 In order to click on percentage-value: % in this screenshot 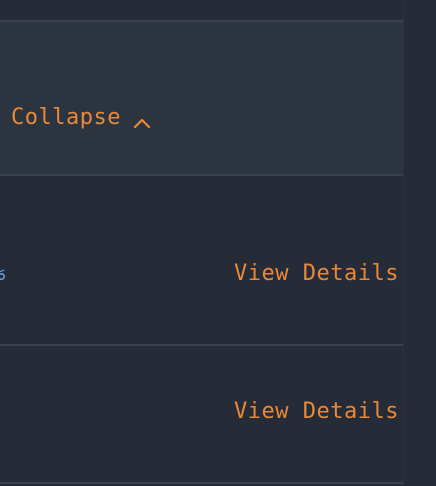, I will do `click(2, 274)`.